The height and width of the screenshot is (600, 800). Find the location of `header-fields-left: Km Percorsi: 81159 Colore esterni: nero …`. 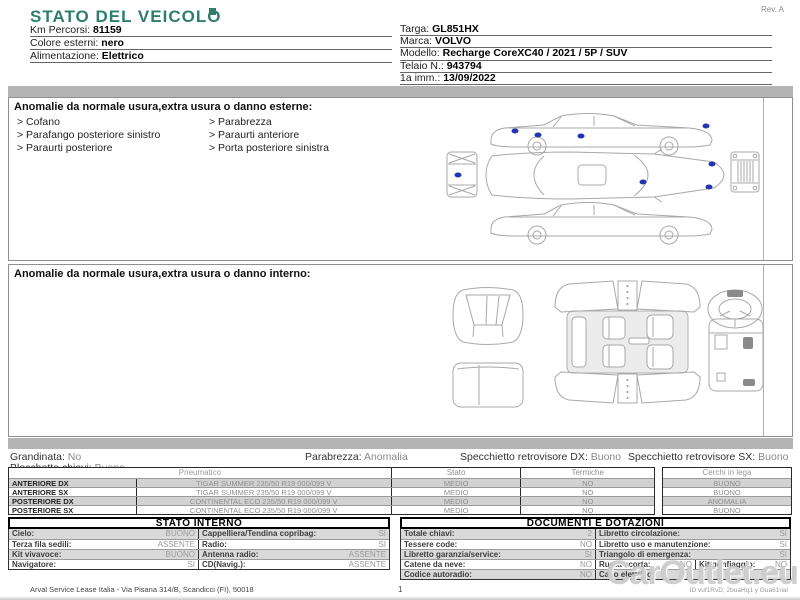

header-fields-left: Km Percorsi: 81159 Colore esterni: nero … is located at coordinates (211, 43).